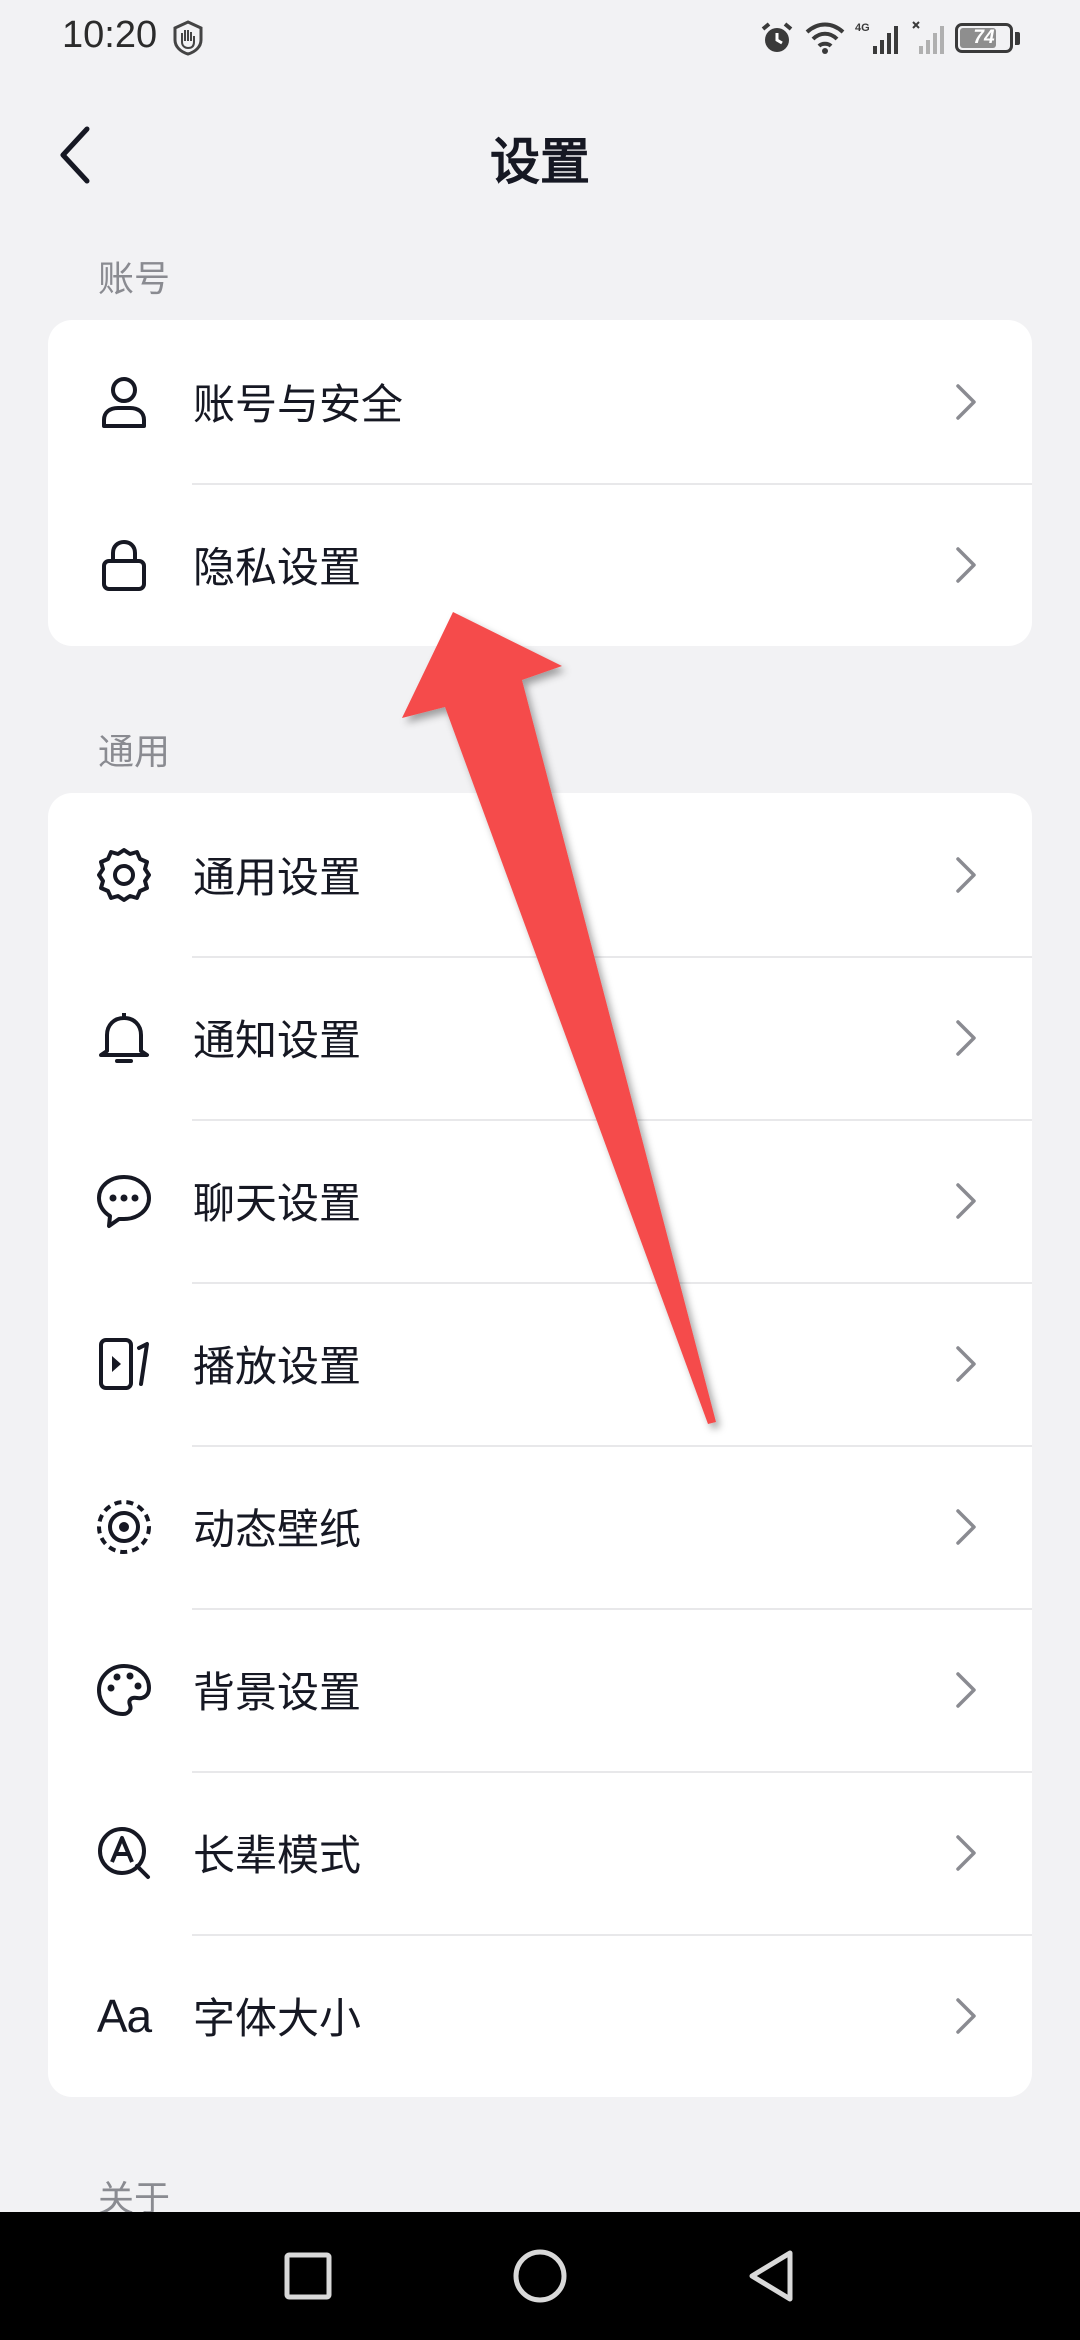 The width and height of the screenshot is (1080, 2340). What do you see at coordinates (124, 1038) in the screenshot?
I see `bell-icon` at bounding box center [124, 1038].